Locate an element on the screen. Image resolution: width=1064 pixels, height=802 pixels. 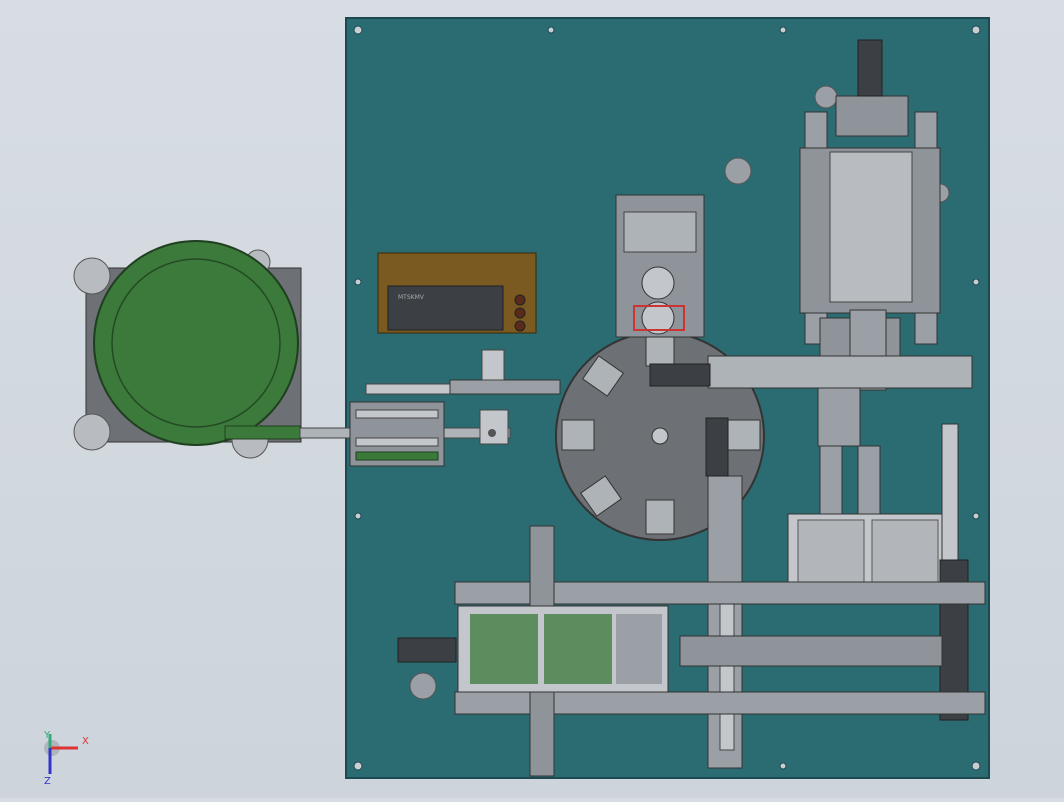
feeder-bowl is located at coordinates (196, 343).